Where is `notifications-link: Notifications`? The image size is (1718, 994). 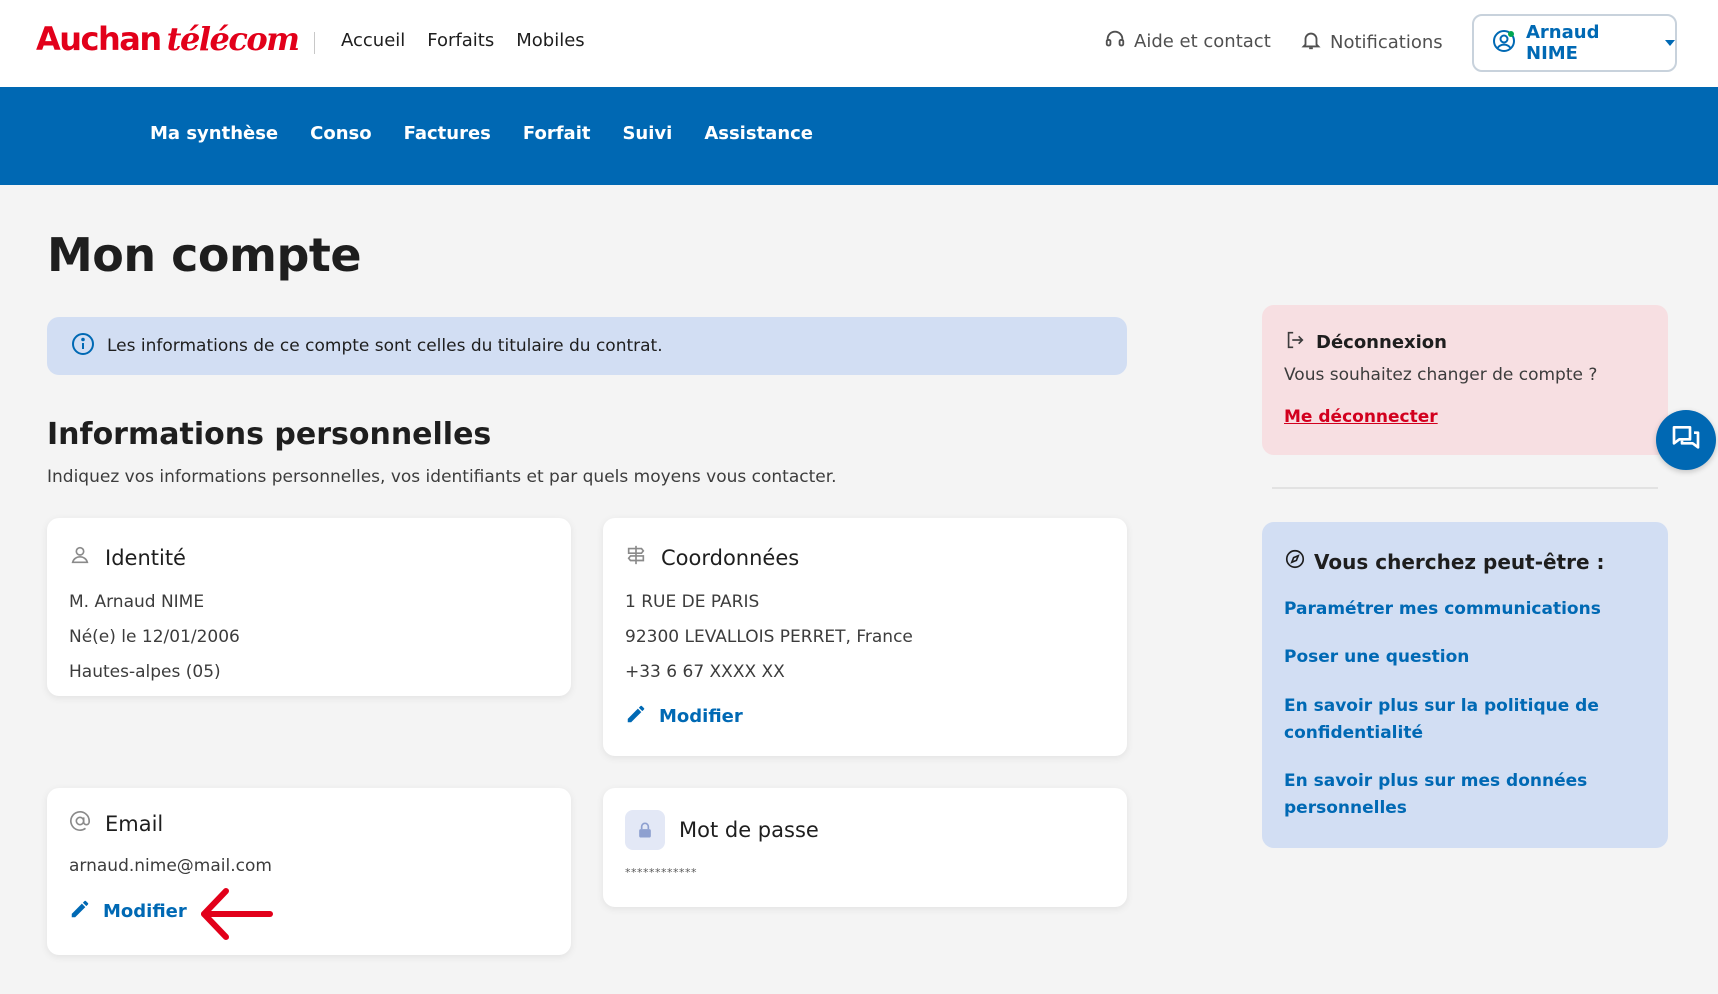 notifications-link: Notifications is located at coordinates (1371, 42).